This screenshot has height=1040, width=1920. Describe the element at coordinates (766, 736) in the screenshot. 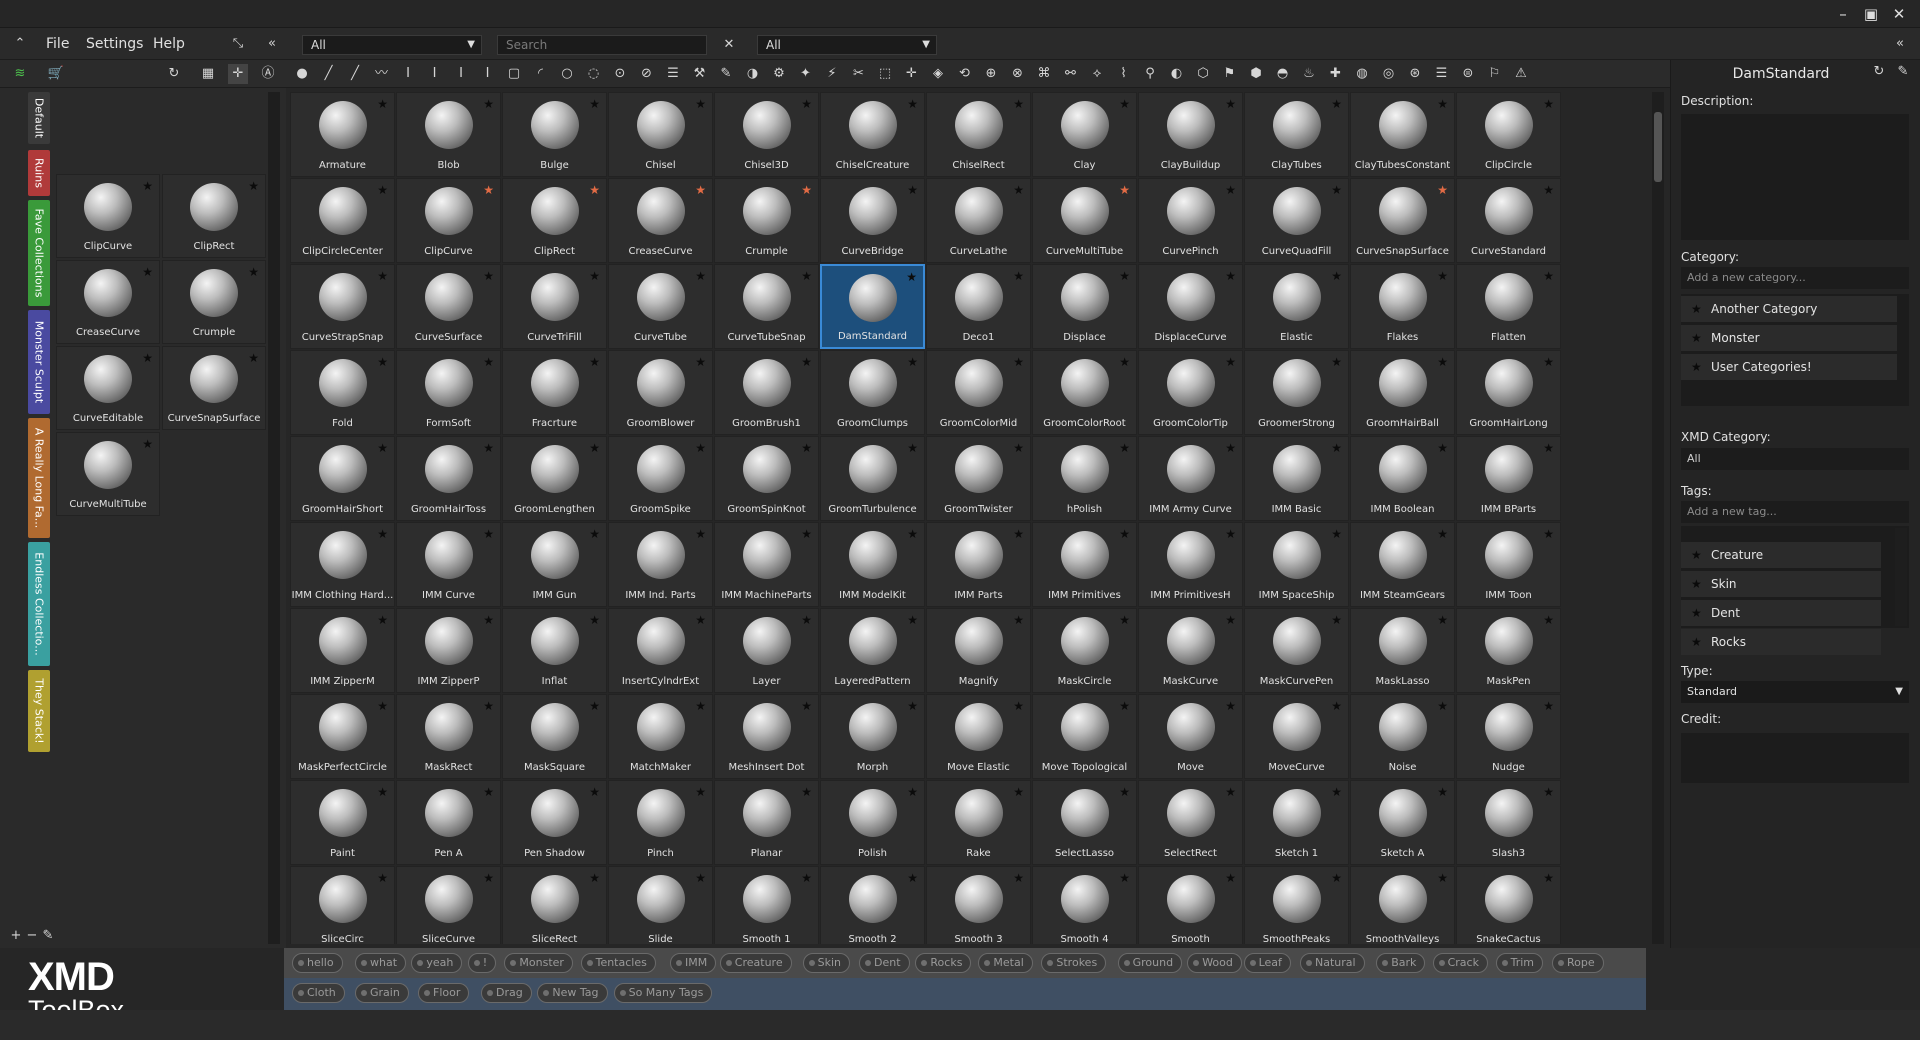

I see `brush-tile: ★ MeshInsert Dot` at that location.